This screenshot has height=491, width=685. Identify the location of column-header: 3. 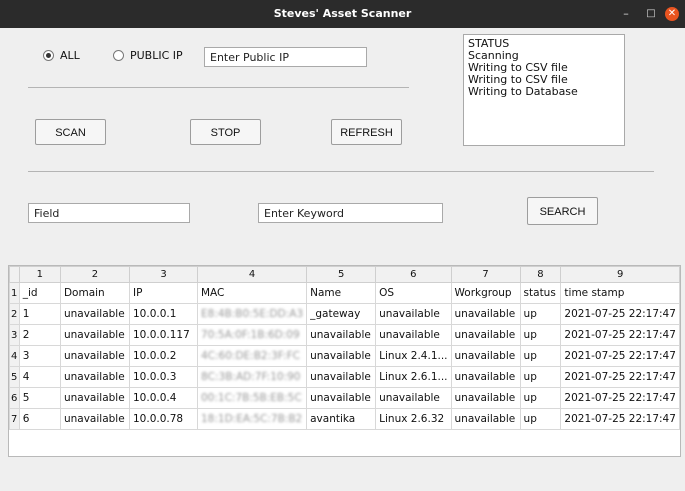
(163, 274).